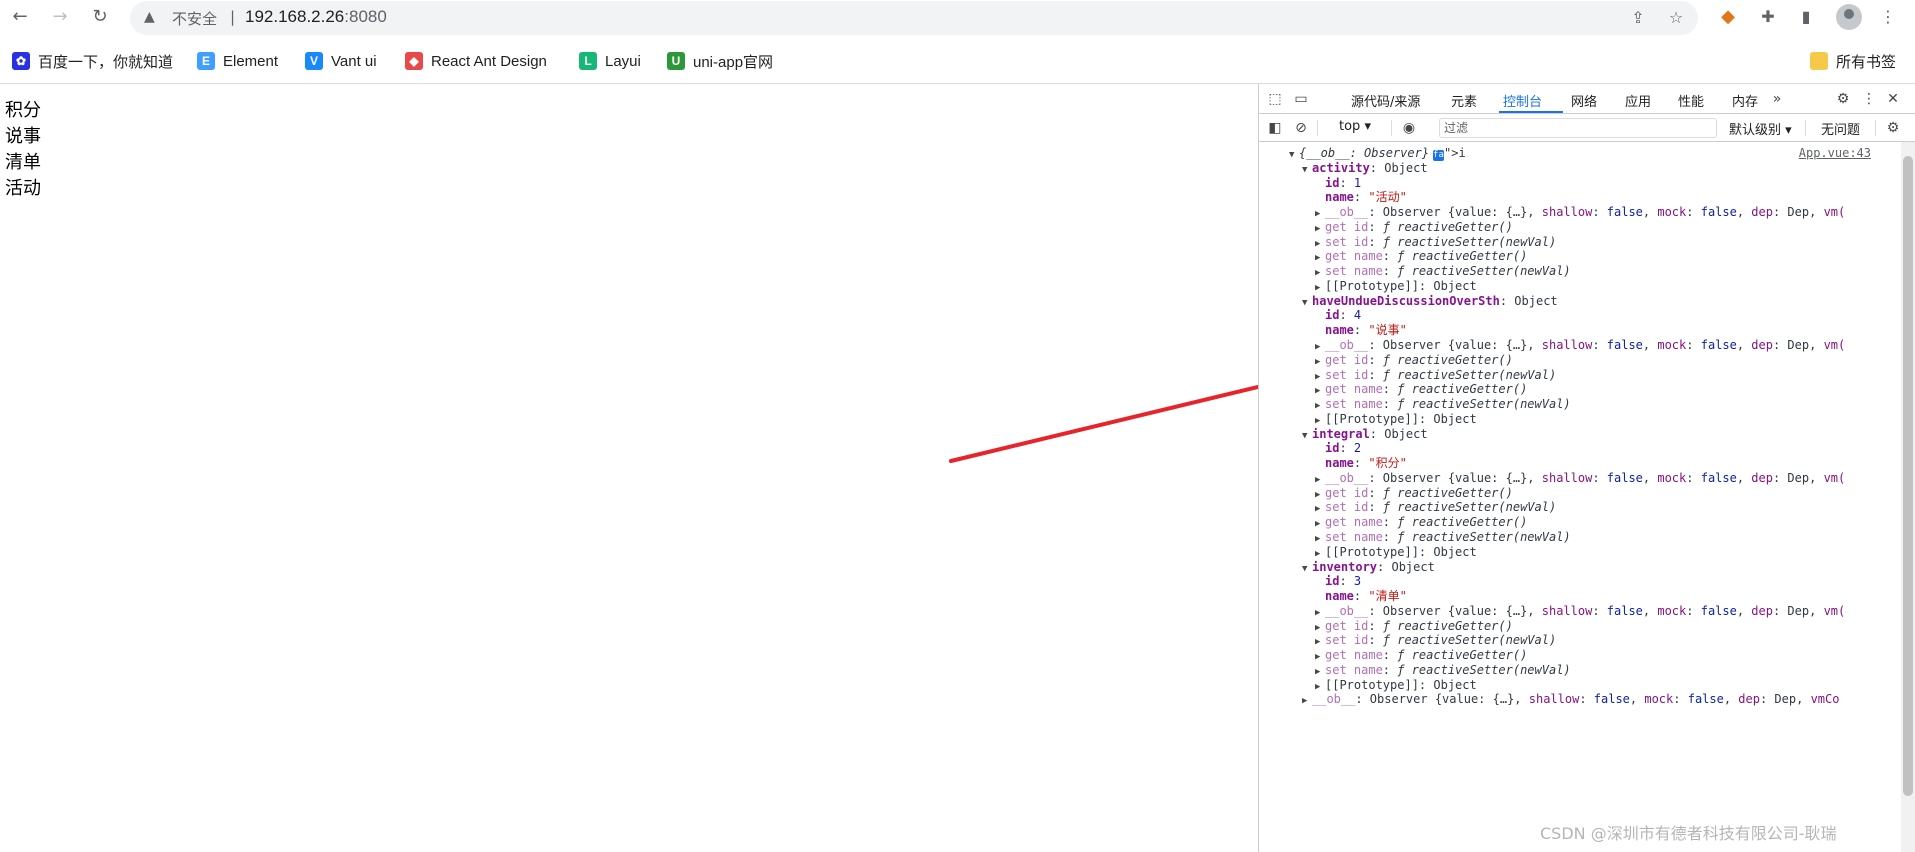 The width and height of the screenshot is (1915, 852). I want to click on console-settings-gear-icon: ⚙, so click(1893, 128).